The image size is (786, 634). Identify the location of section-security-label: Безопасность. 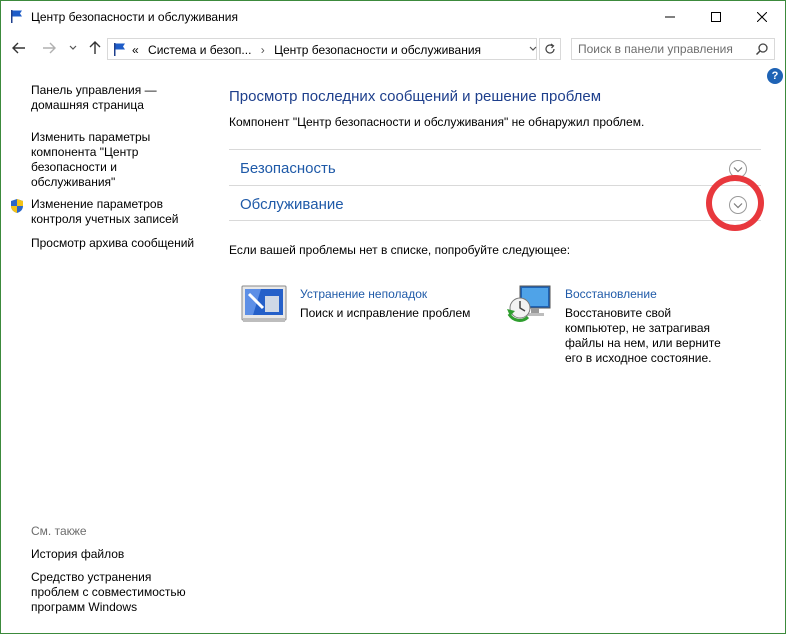
(288, 168).